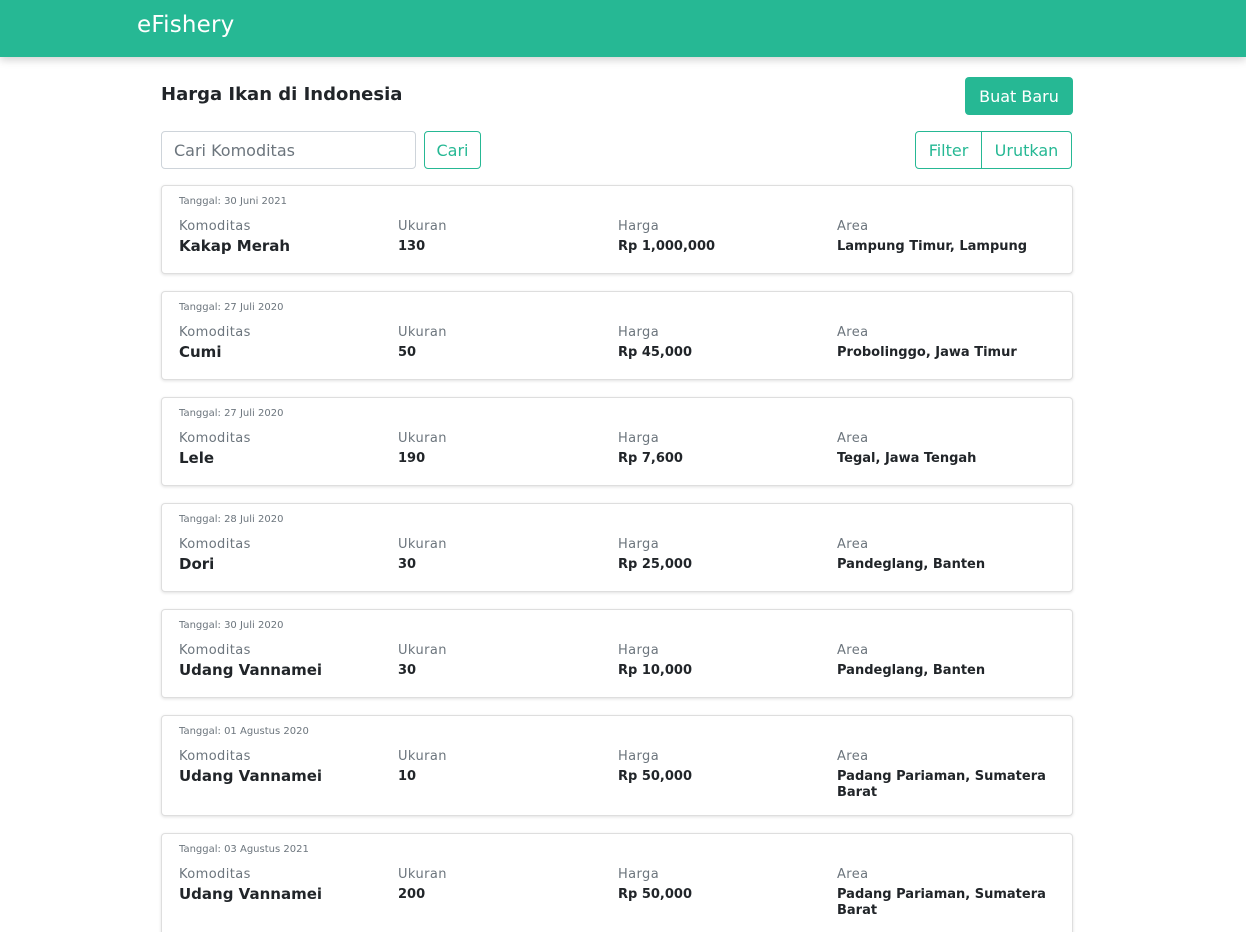 The image size is (1246, 932). Describe the element at coordinates (655, 352) in the screenshot. I see `harga-value: Rp 45,000` at that location.